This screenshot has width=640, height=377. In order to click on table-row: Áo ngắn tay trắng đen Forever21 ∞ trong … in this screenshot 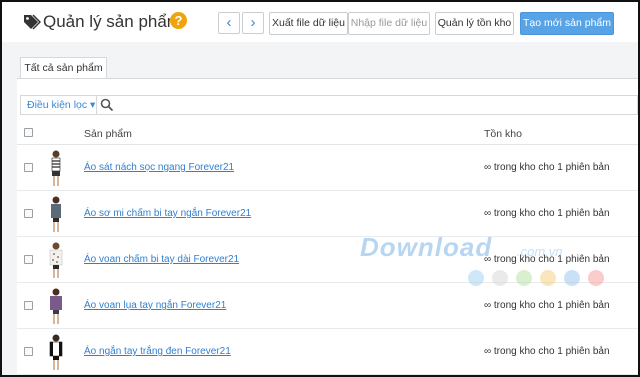, I will do `click(327, 352)`.